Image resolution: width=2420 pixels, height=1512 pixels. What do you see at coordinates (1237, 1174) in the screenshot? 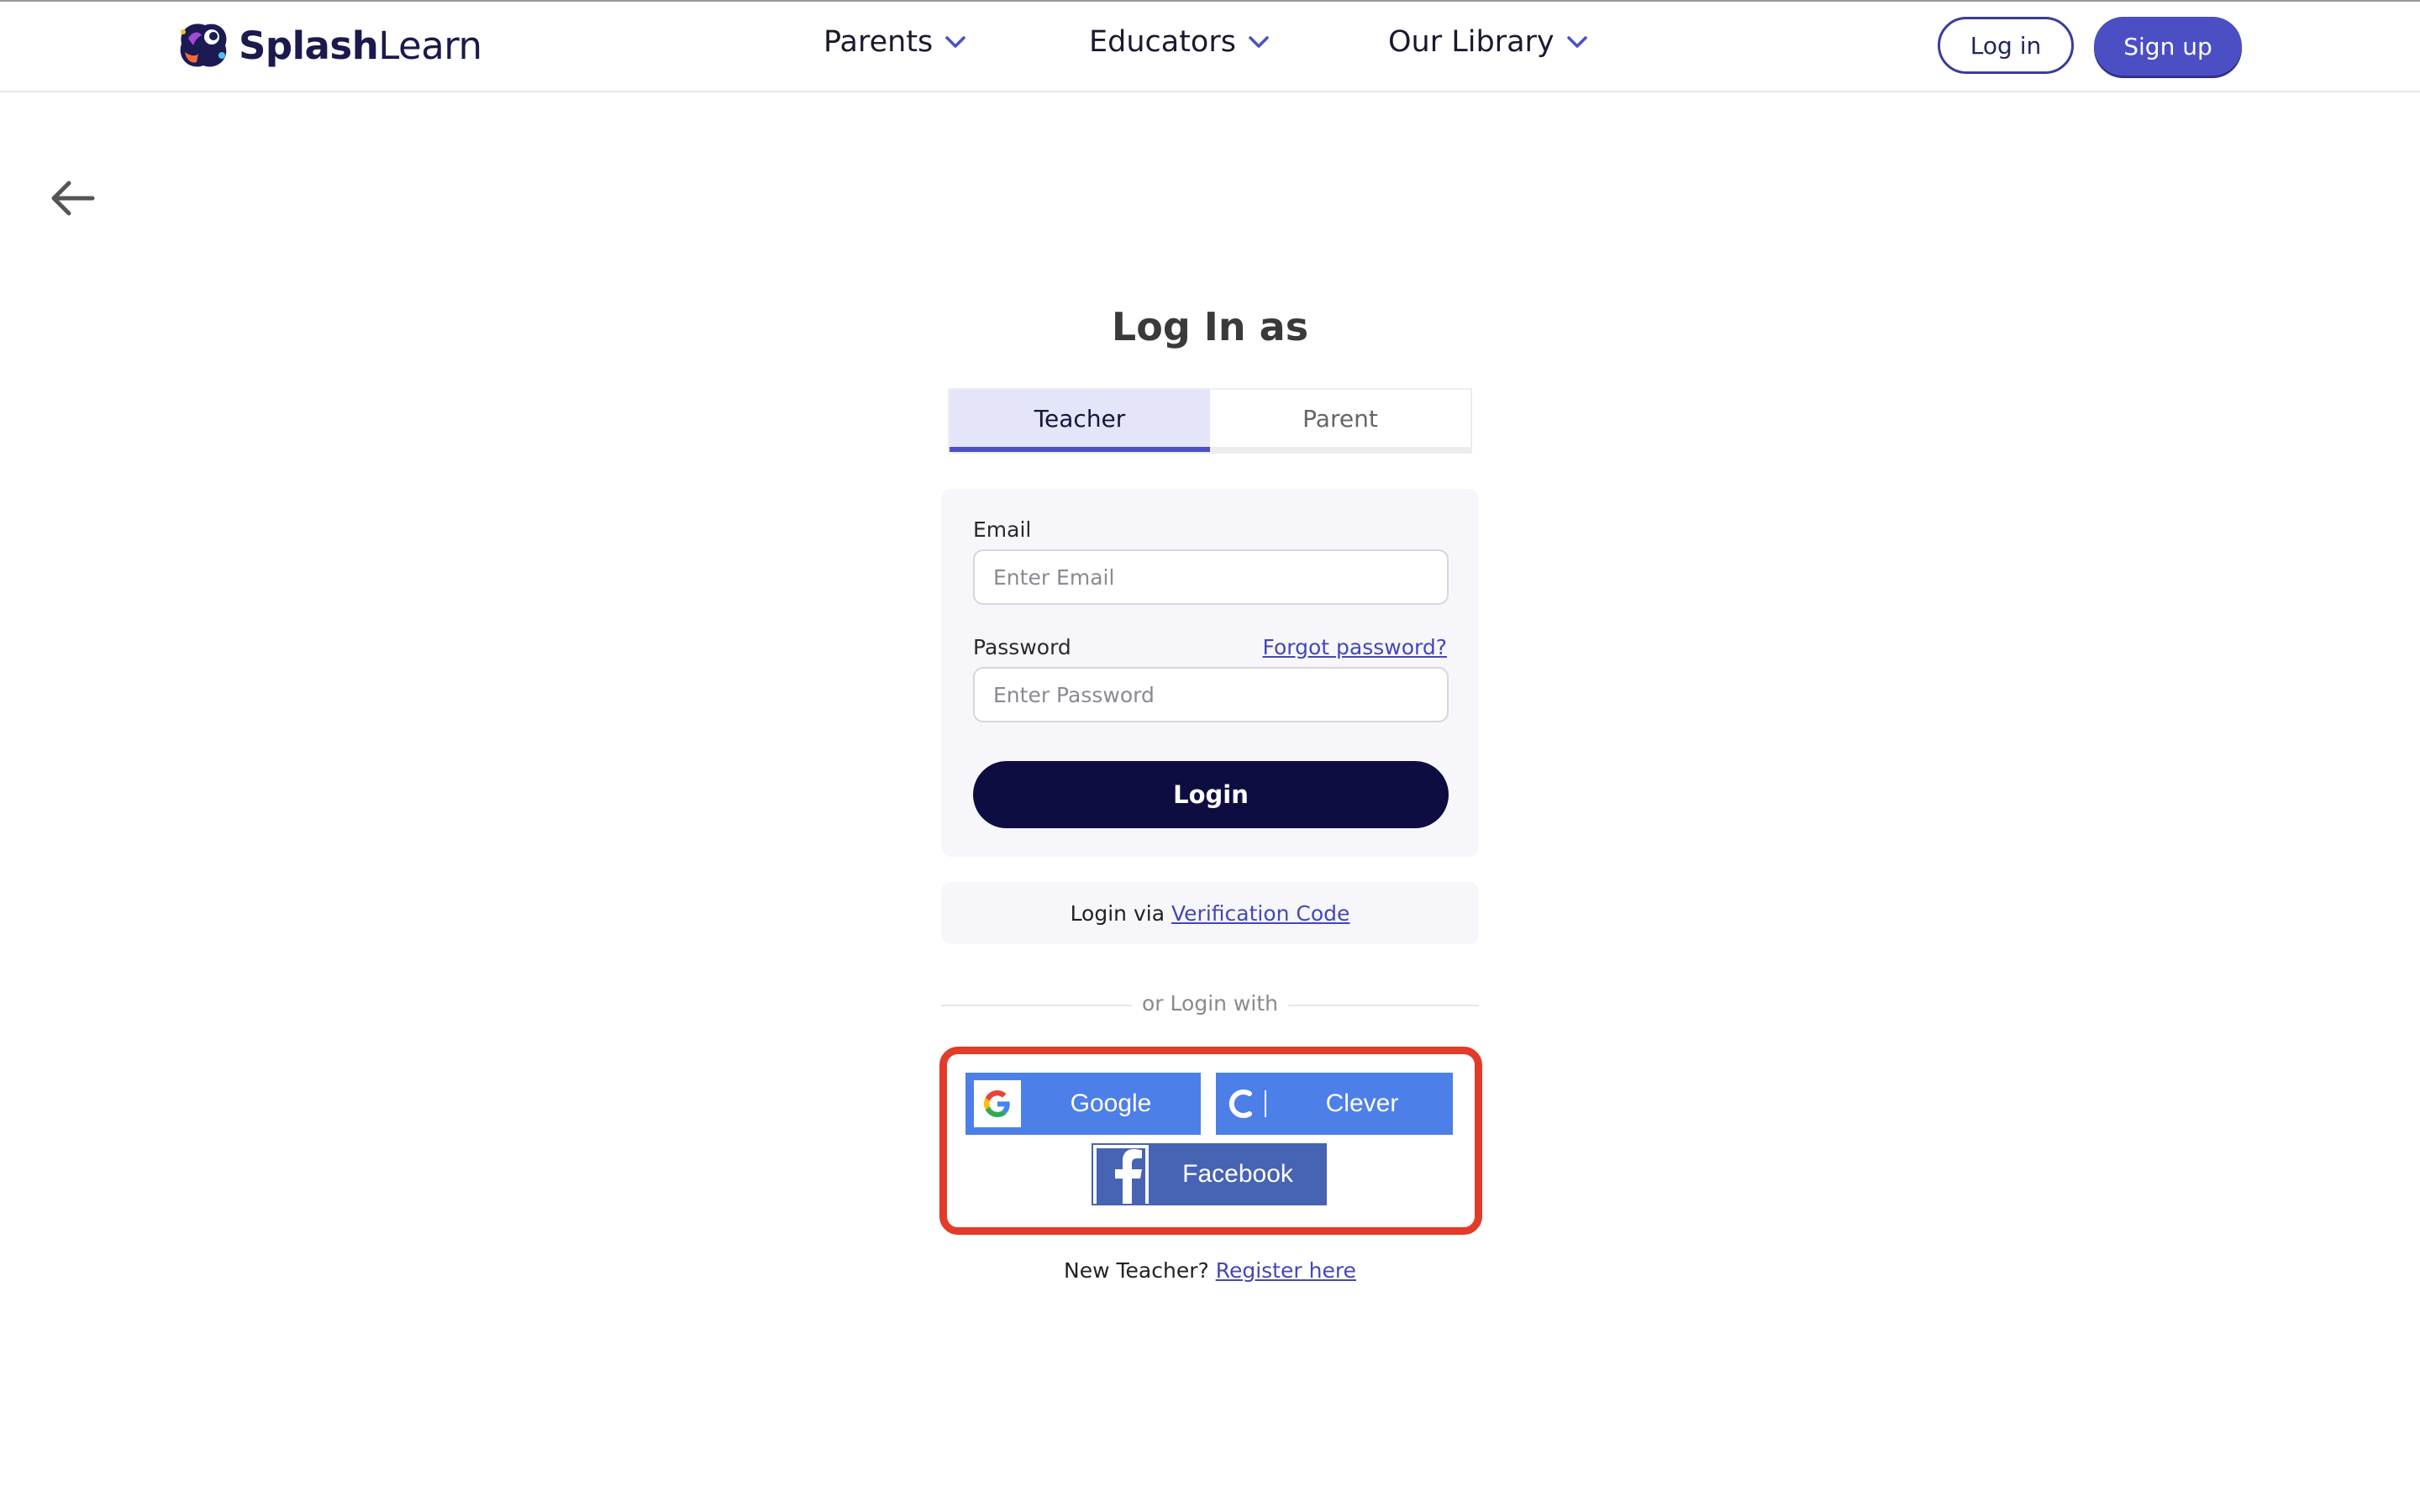
I see `facebook-login-label: Facebook` at bounding box center [1237, 1174].